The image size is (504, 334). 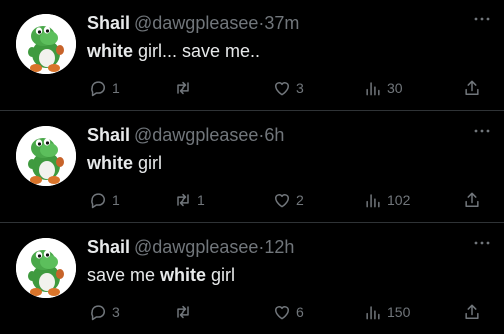 What do you see at coordinates (201, 200) in the screenshot?
I see `retweet-count: 1` at bounding box center [201, 200].